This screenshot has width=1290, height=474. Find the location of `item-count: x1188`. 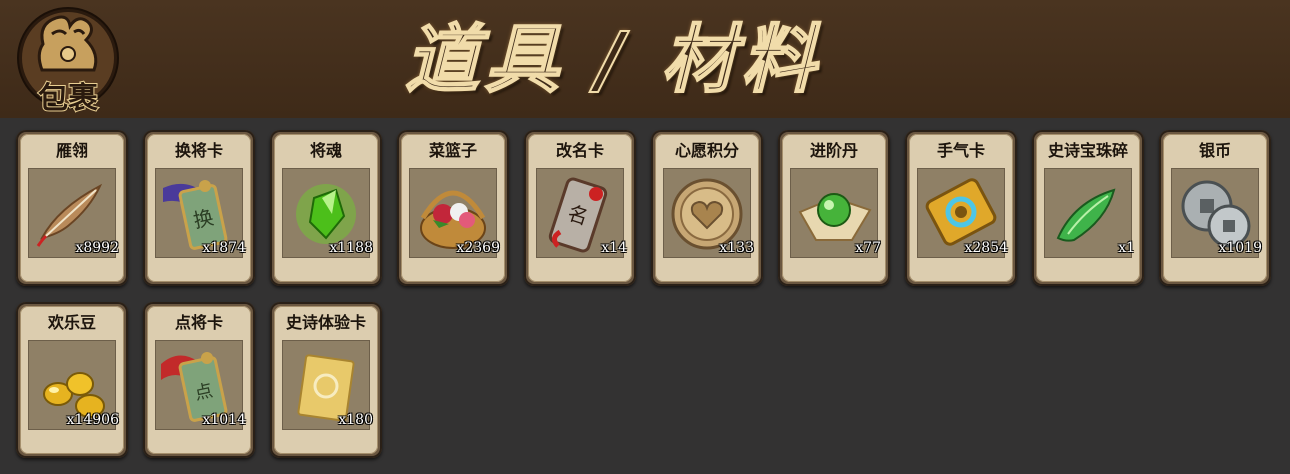

item-count: x1188 is located at coordinates (351, 248).